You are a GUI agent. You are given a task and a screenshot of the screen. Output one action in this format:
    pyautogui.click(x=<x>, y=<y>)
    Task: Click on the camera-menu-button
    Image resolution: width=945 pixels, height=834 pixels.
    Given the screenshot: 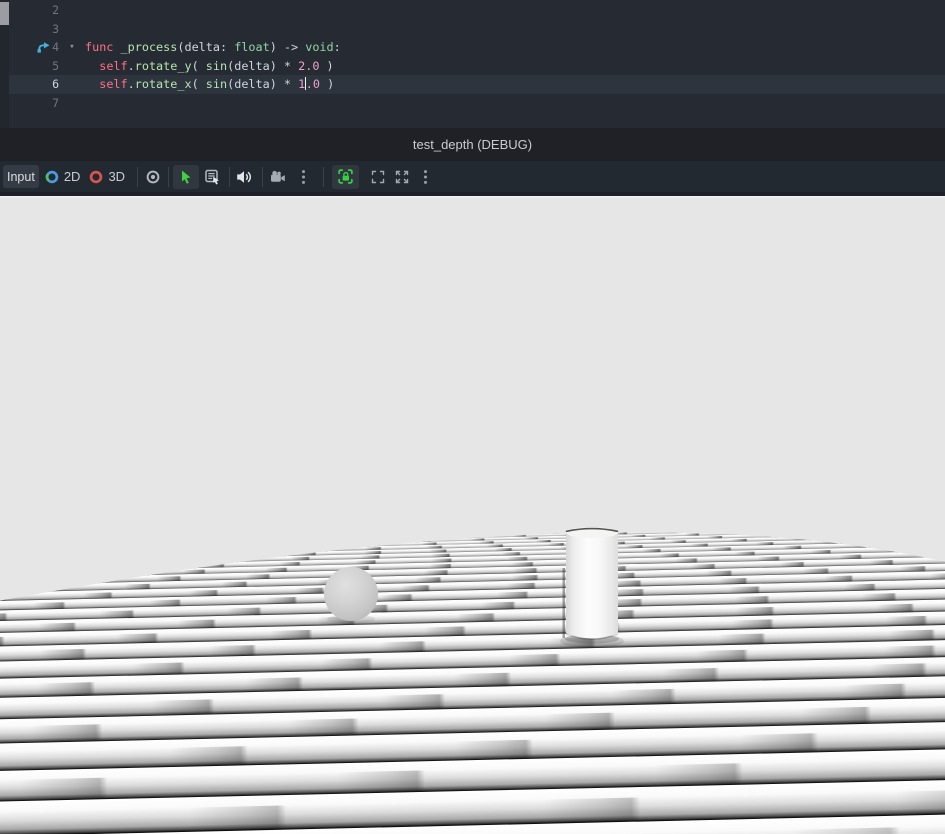 What is the action you would take?
    pyautogui.click(x=303, y=177)
    